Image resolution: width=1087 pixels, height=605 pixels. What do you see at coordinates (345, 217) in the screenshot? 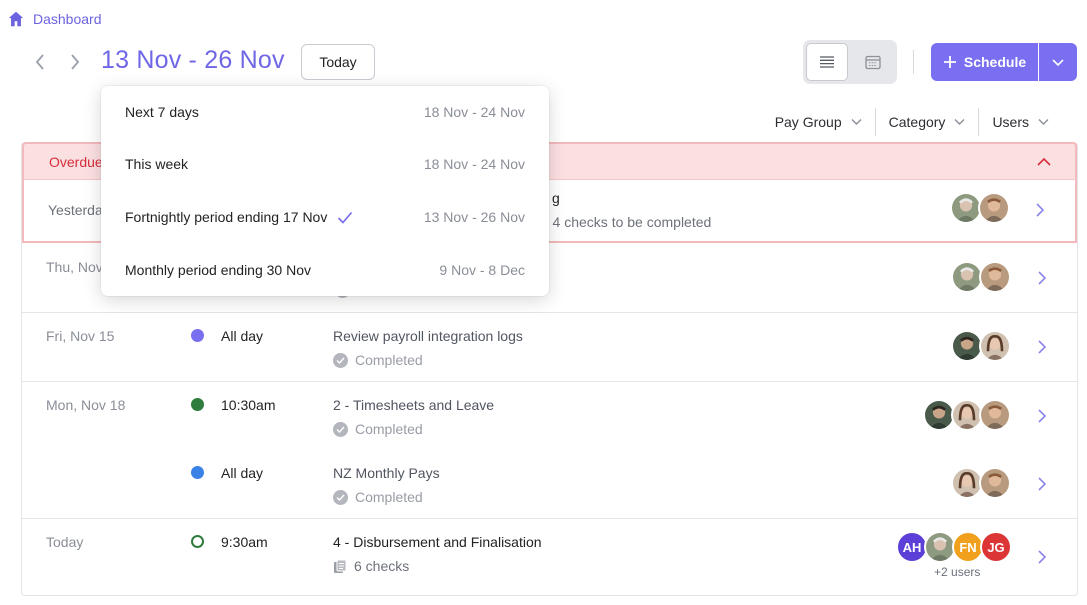
I see `checkmark-icon` at bounding box center [345, 217].